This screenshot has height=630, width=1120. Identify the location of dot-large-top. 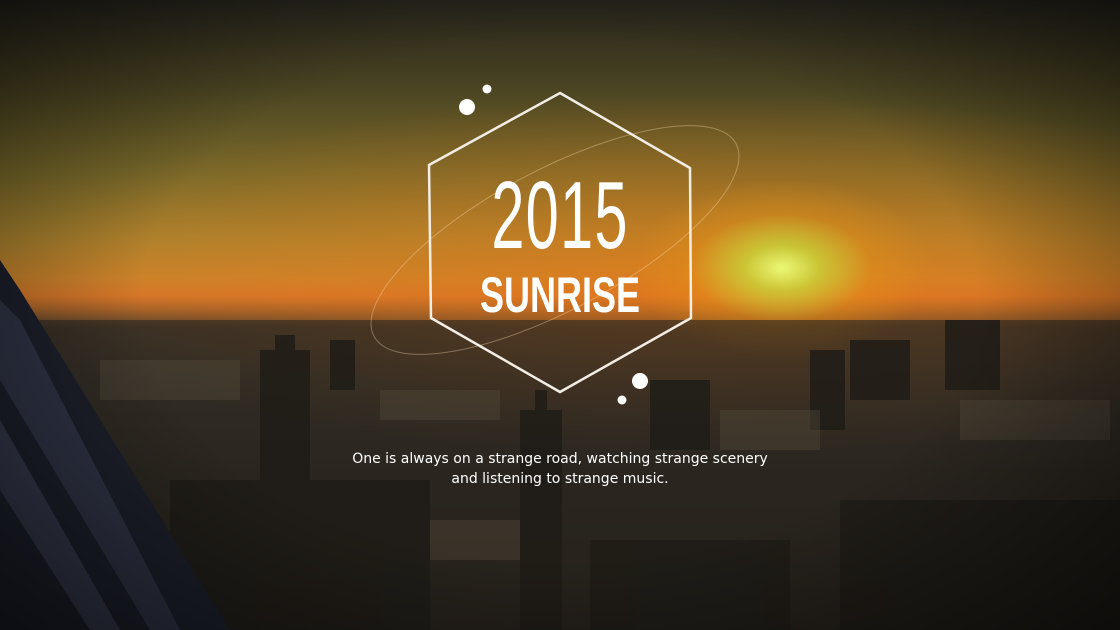
(467, 107).